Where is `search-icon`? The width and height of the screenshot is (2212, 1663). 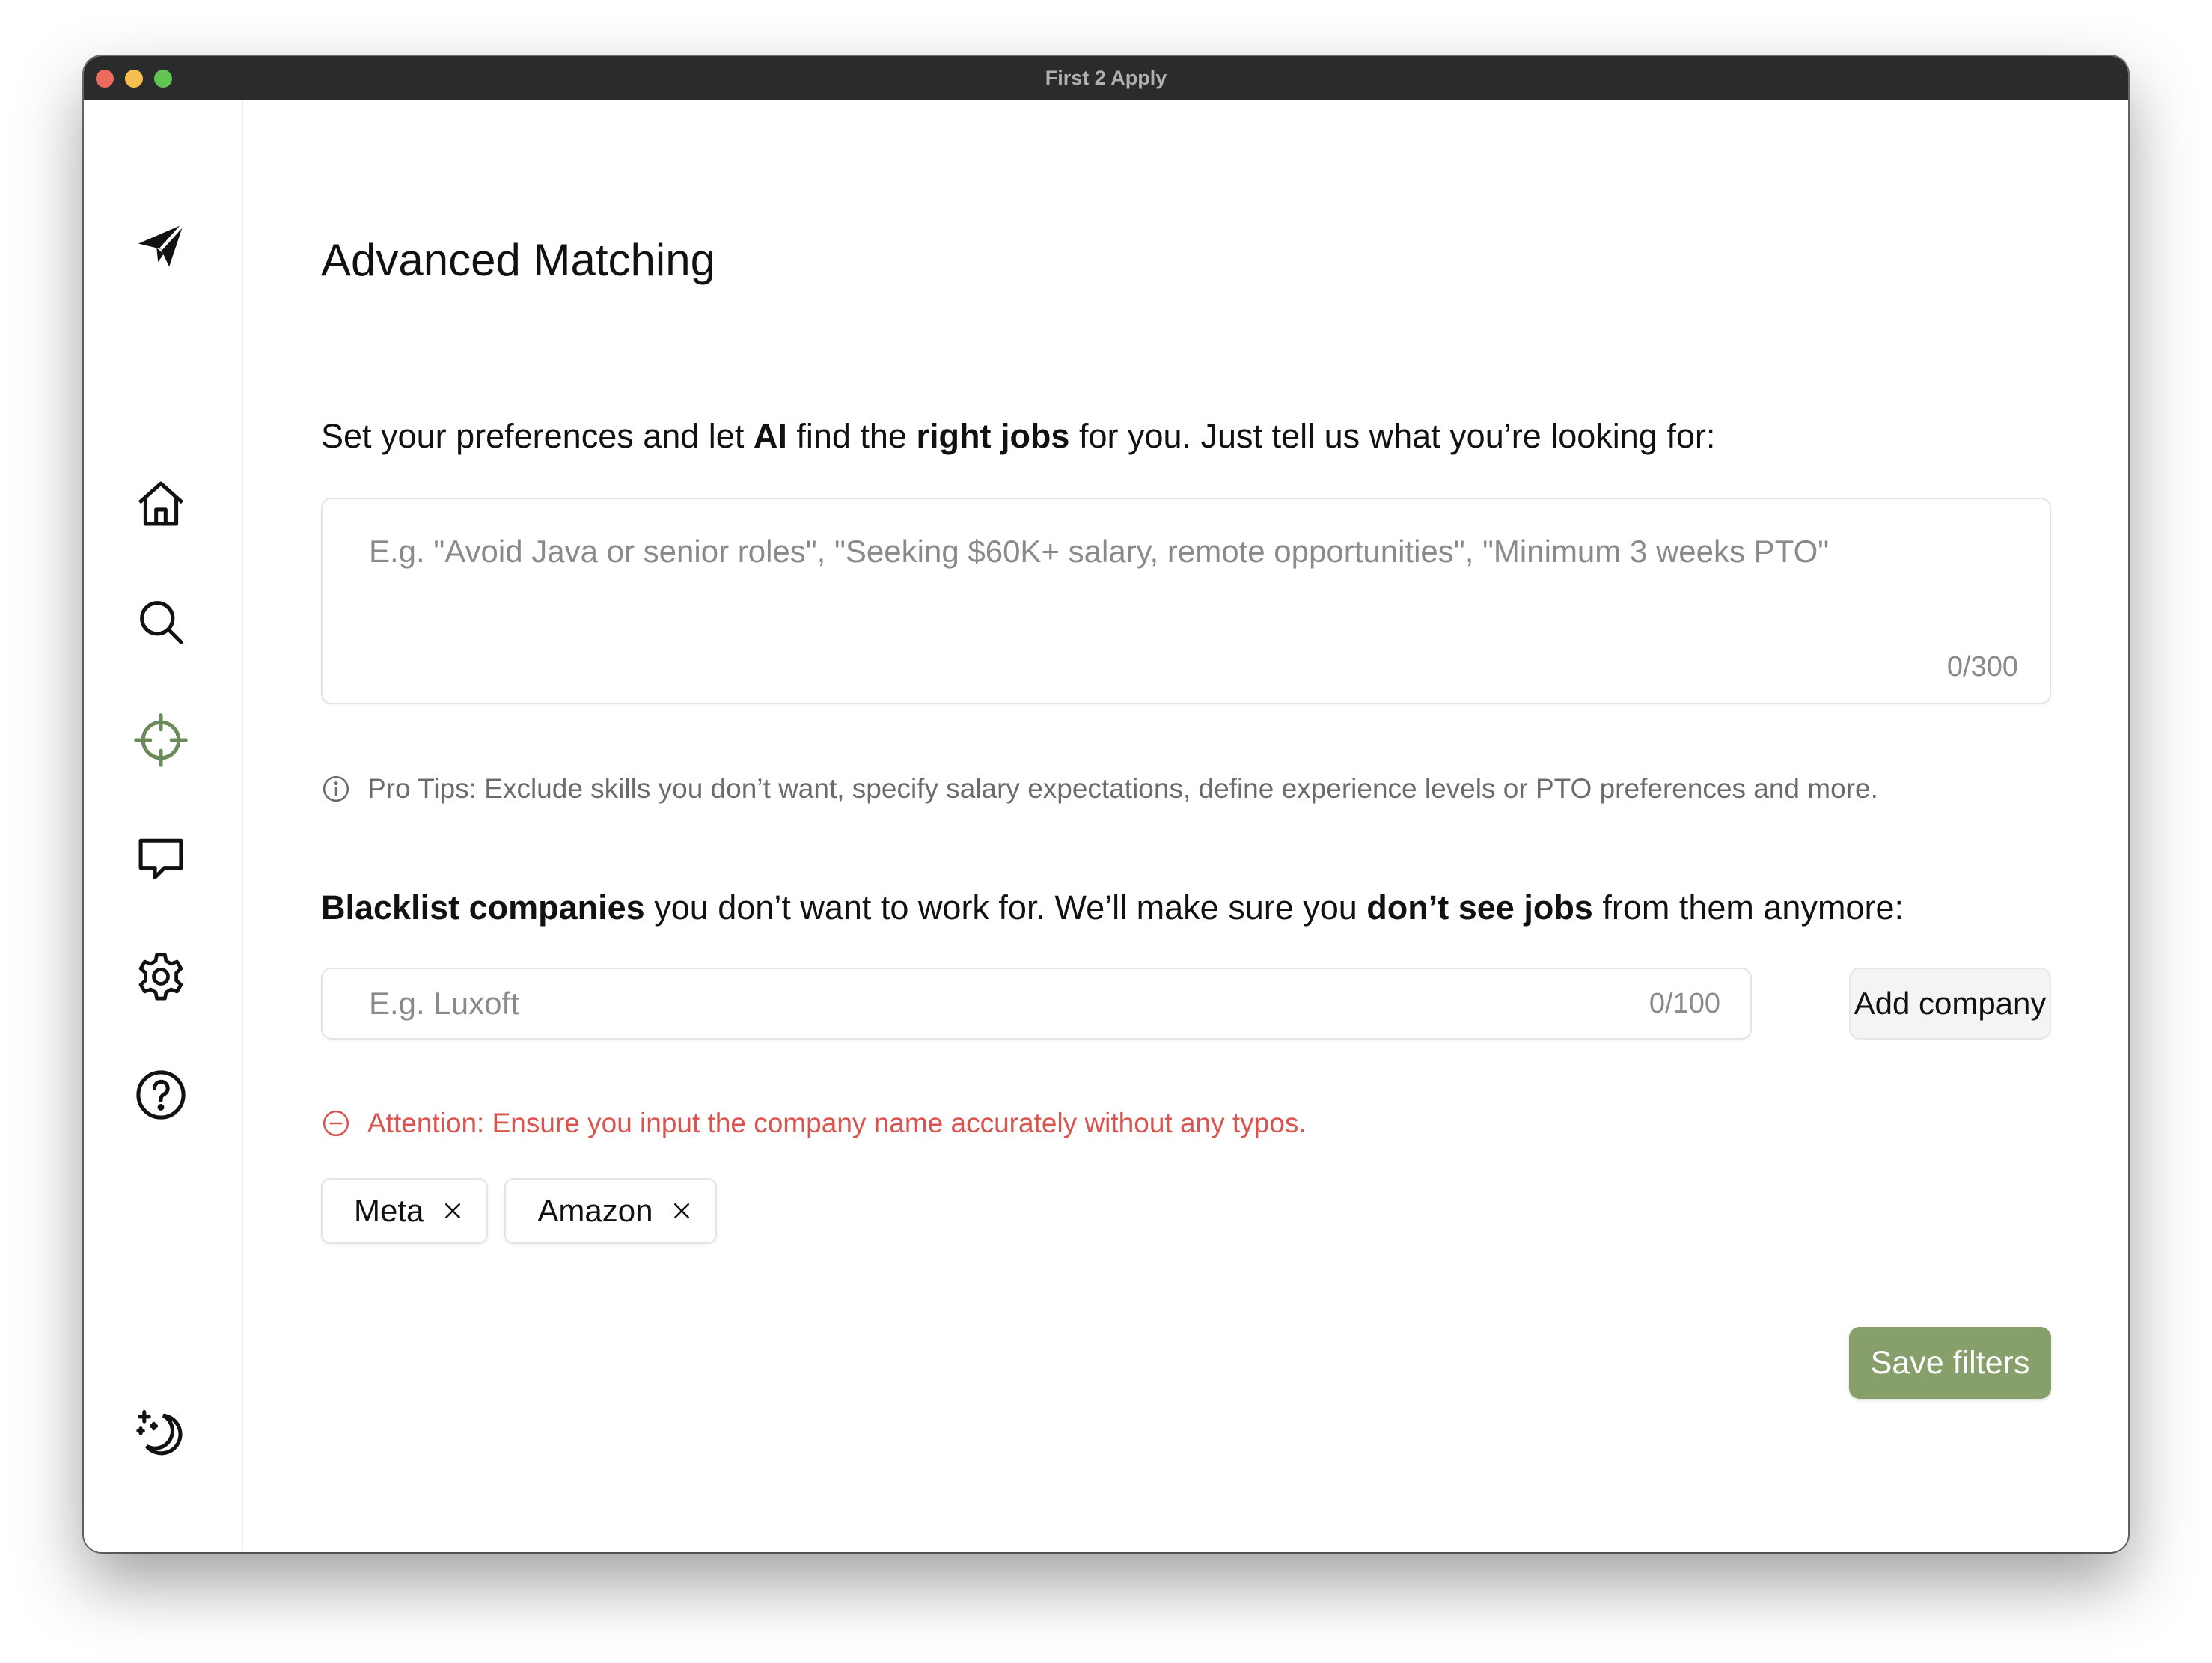 search-icon is located at coordinates (161, 623).